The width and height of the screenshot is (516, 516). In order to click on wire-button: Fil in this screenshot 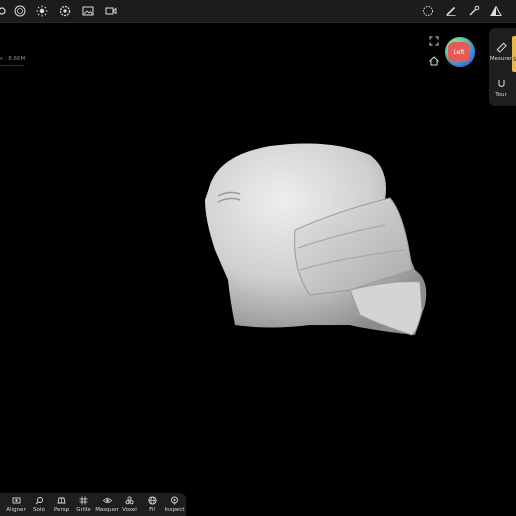, I will do `click(152, 504)`.